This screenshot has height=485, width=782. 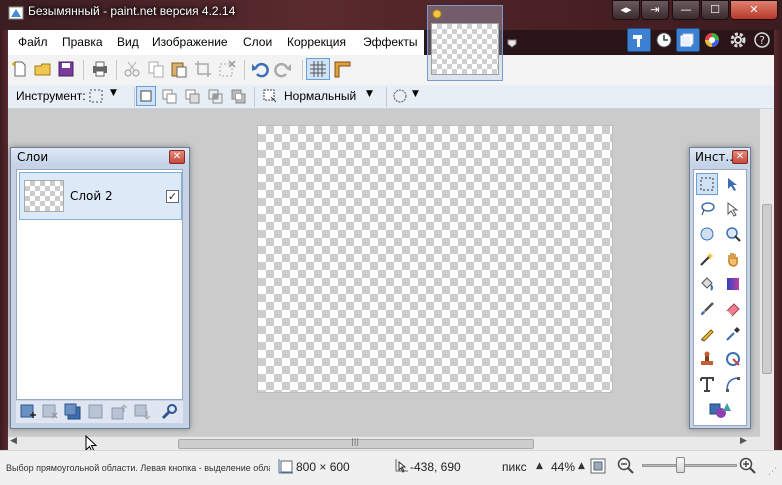 I want to click on new-file-icon, so click(x=20, y=69).